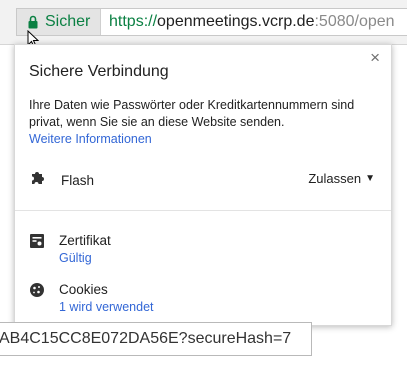 The image size is (407, 372). I want to click on cookies-row: Cookies 1 wird verwendet, so click(91, 298).